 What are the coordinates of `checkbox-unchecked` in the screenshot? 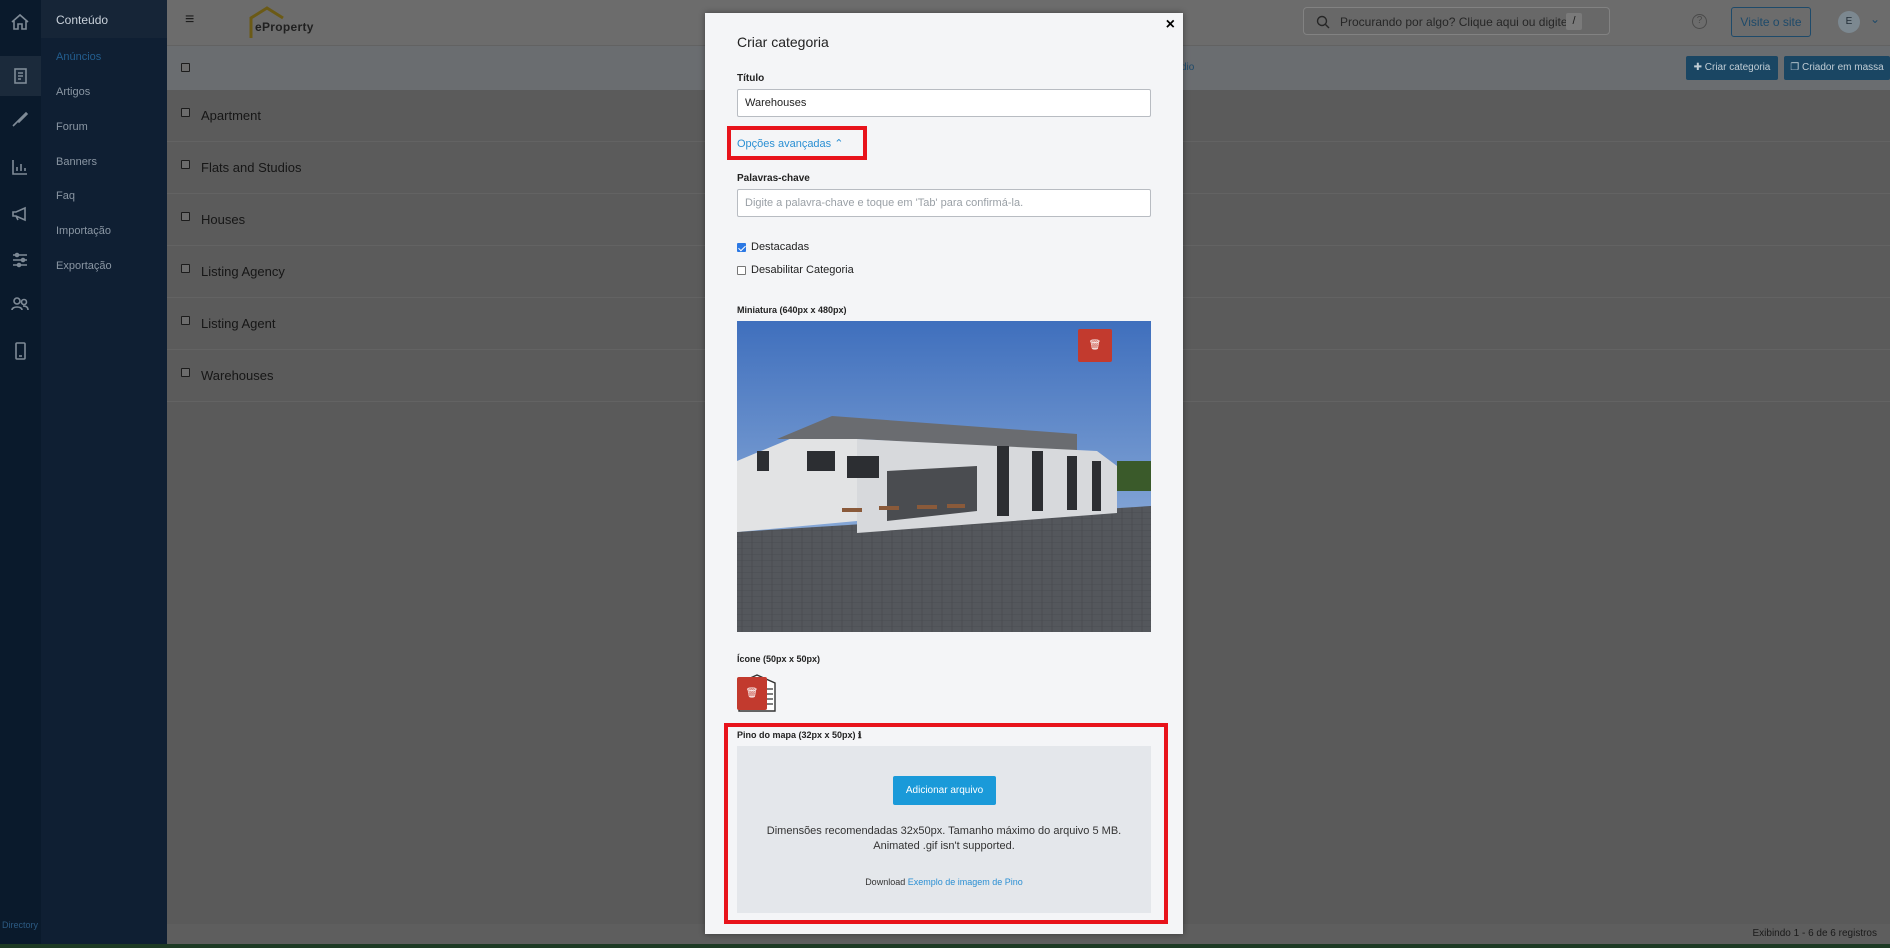 It's located at (741, 270).